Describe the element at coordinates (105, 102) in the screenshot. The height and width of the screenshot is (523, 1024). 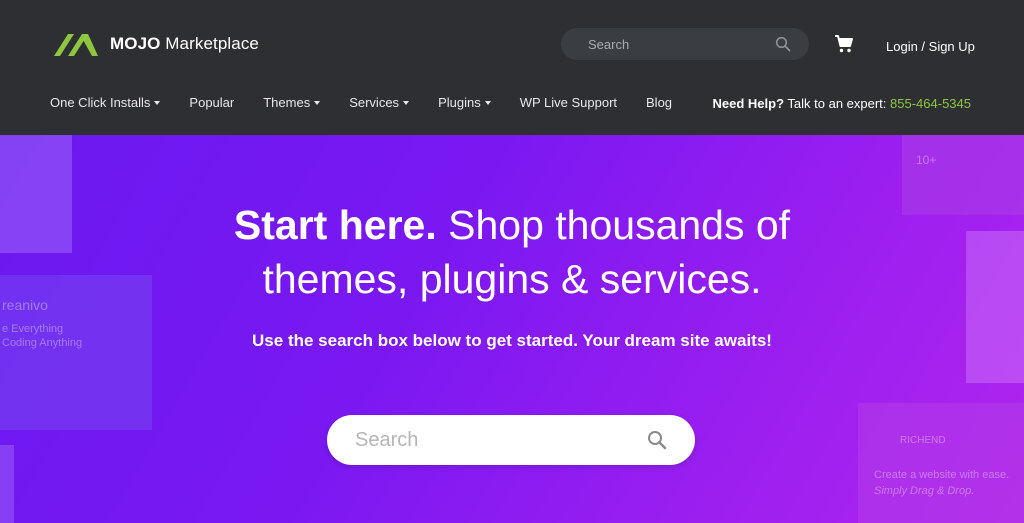
I see `nav-item-one-click-installs: One Click Installs` at that location.